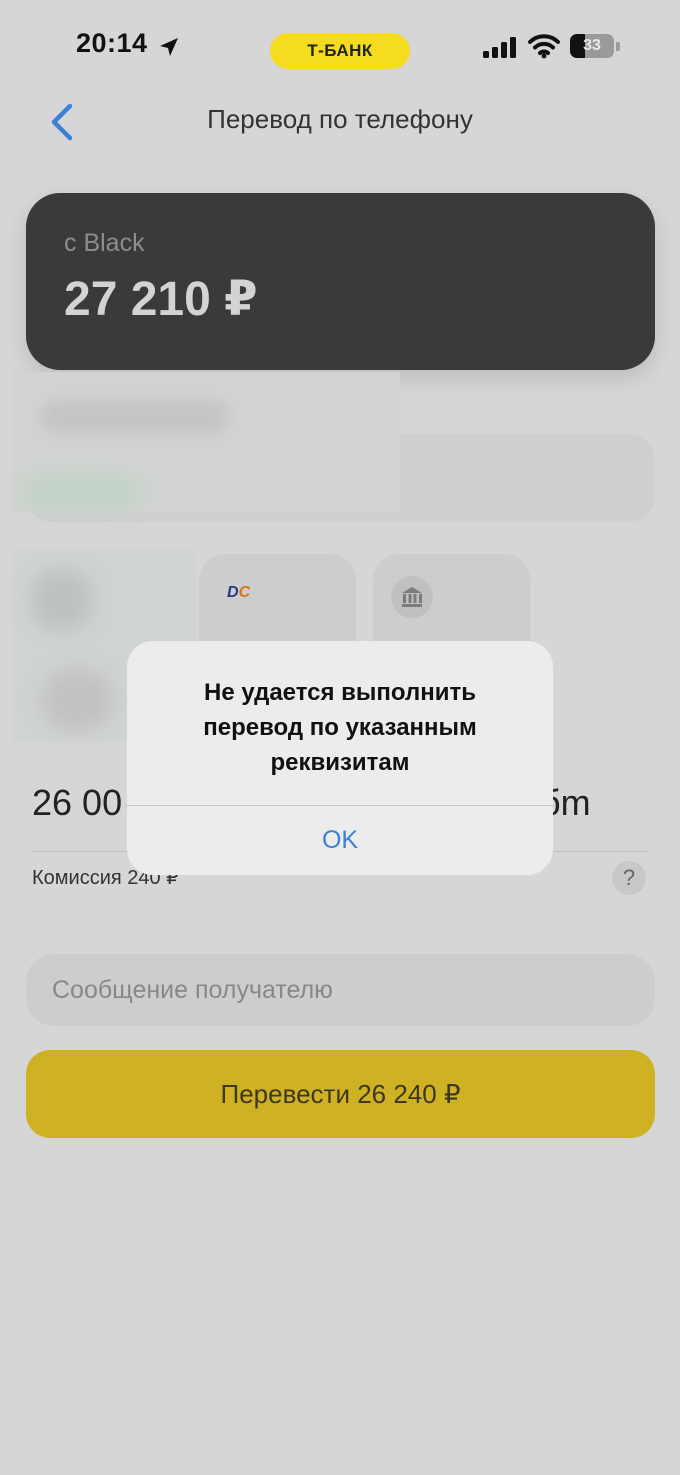 The width and height of the screenshot is (680, 1475). I want to click on battery-level: 33, so click(592, 45).